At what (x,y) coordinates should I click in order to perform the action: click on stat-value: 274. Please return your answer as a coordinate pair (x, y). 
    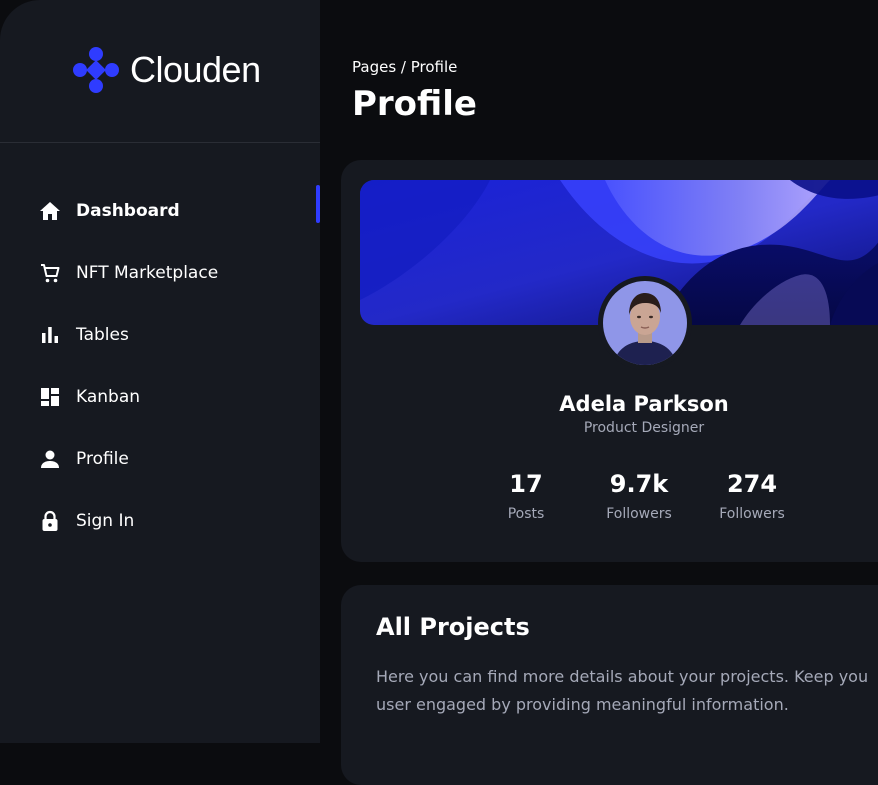
    Looking at the image, I should click on (752, 484).